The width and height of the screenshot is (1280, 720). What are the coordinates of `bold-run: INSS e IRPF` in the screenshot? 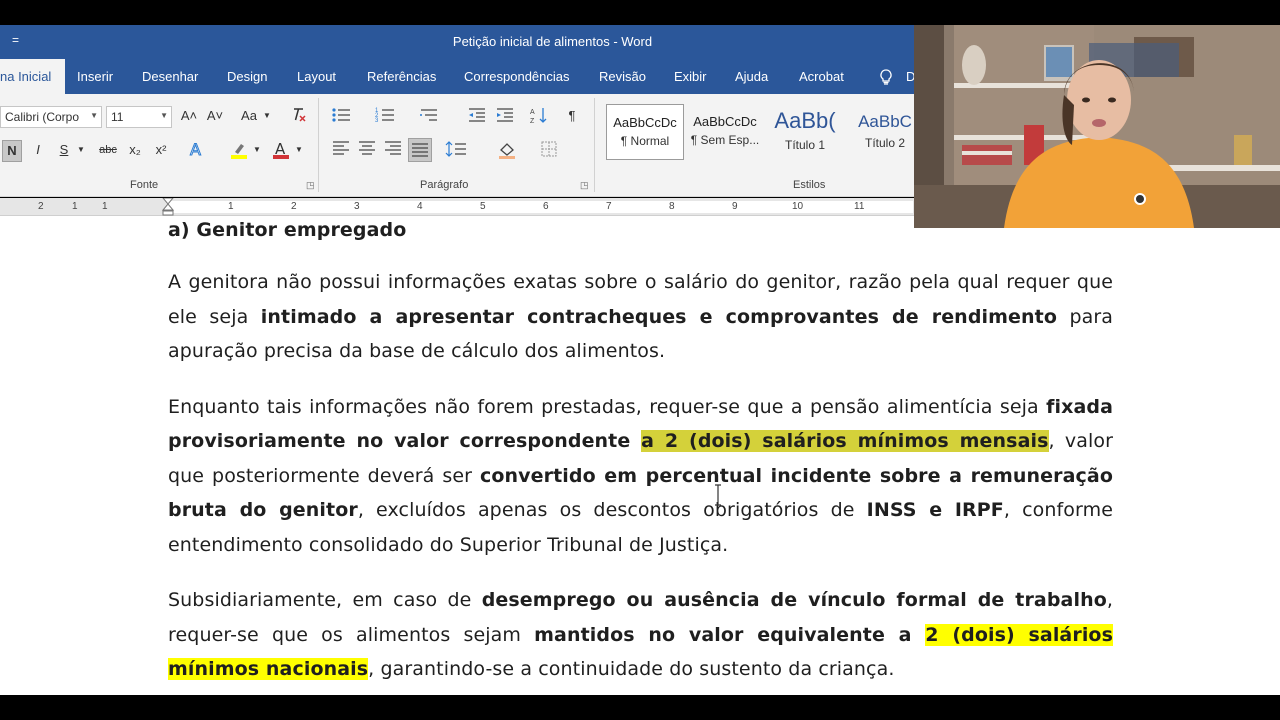 It's located at (935, 510).